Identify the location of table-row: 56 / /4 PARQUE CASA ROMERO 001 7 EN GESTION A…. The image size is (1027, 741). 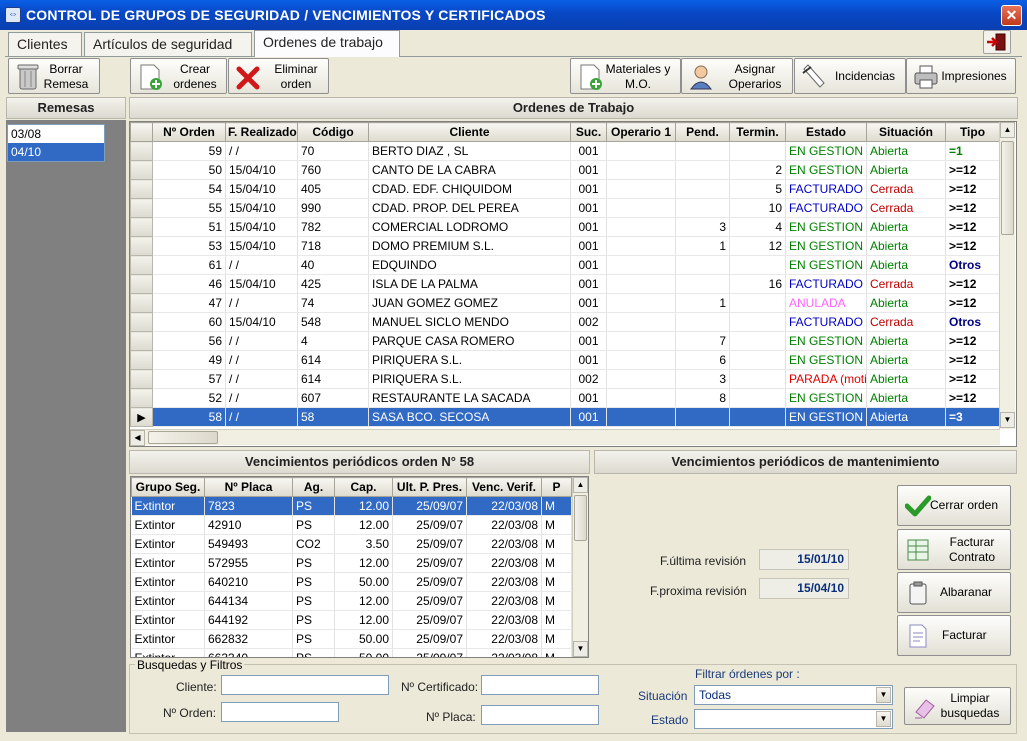
(565, 341).